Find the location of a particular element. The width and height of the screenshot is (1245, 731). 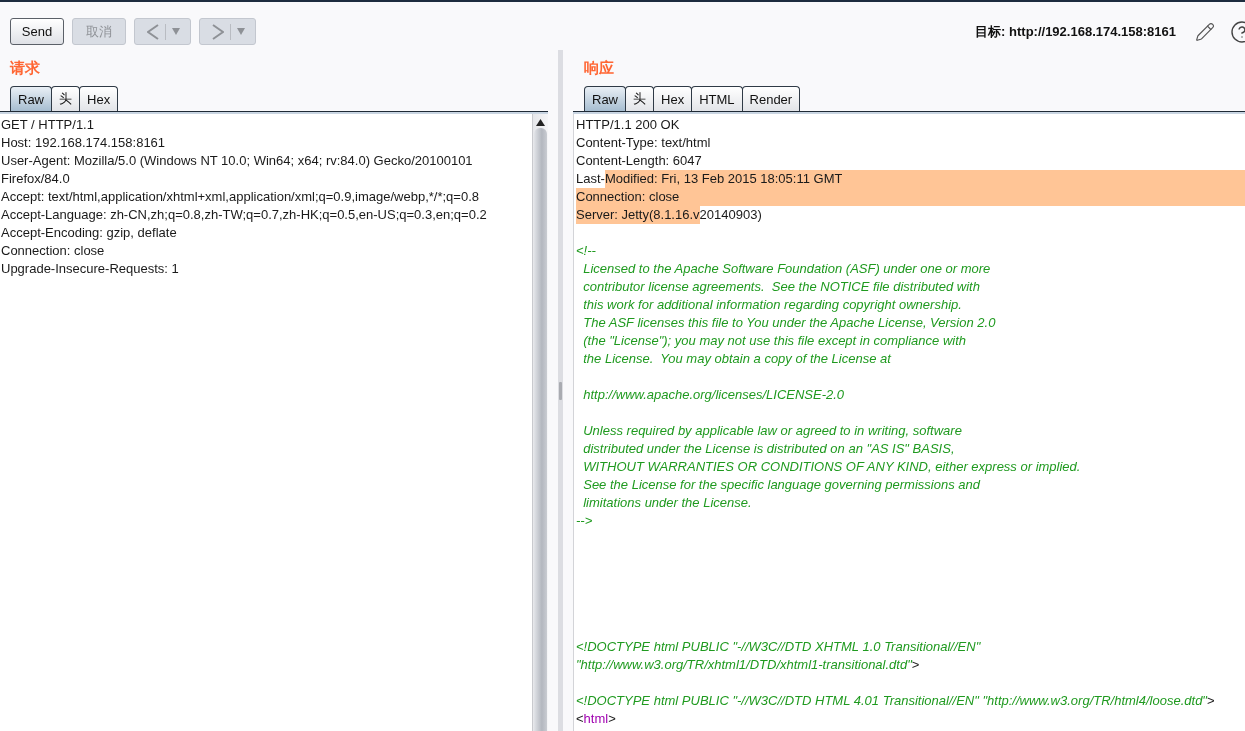

split-handle is located at coordinates (560, 390).